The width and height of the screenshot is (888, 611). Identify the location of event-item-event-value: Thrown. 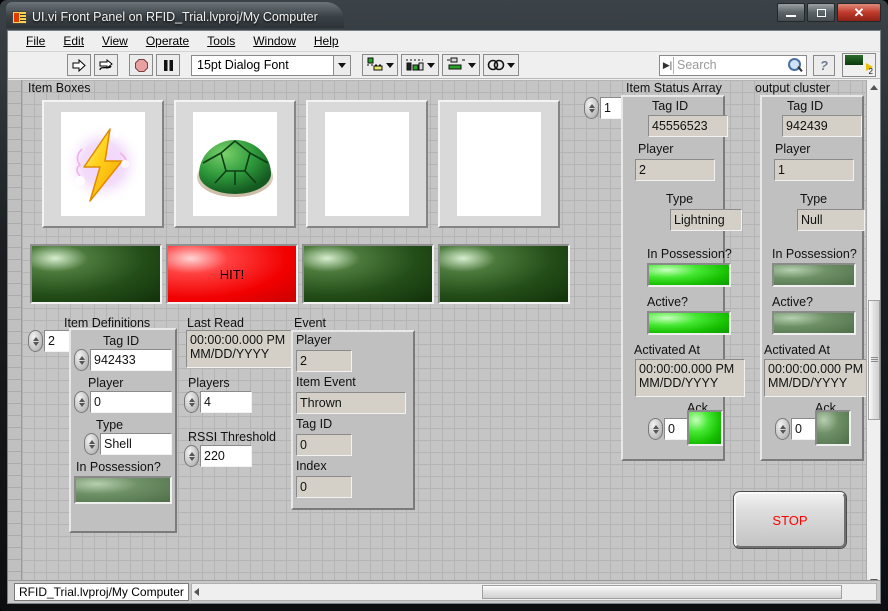
(351, 403).